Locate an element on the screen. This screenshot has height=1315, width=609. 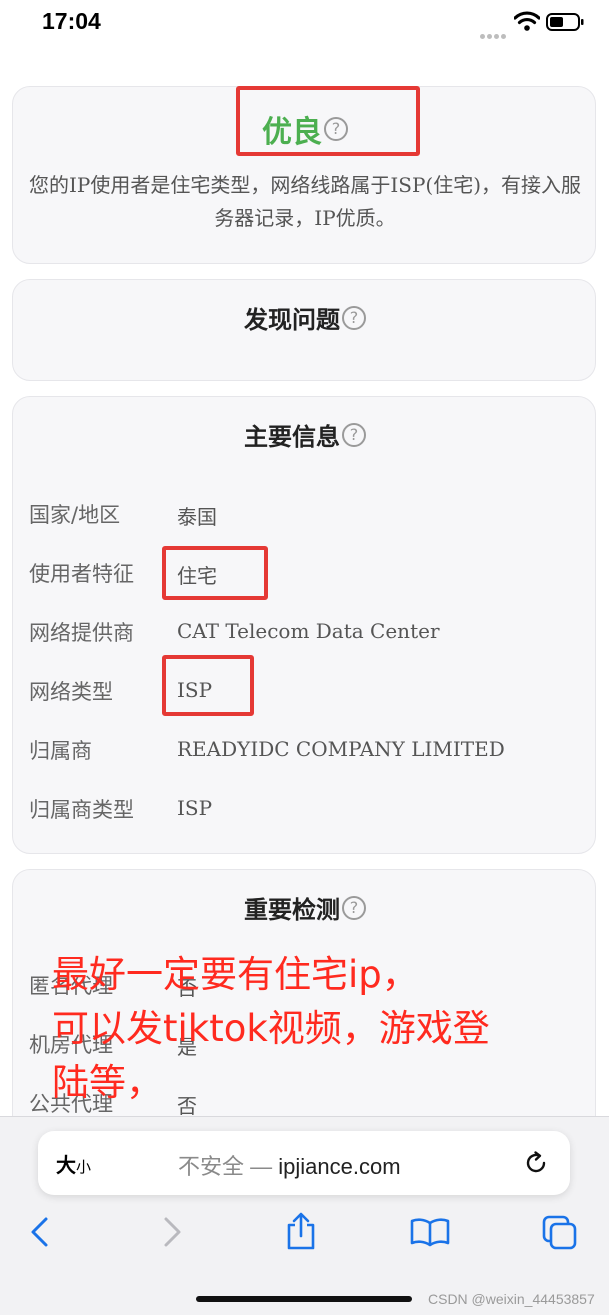
insecure-label: 不安全 — is located at coordinates (225, 1166).